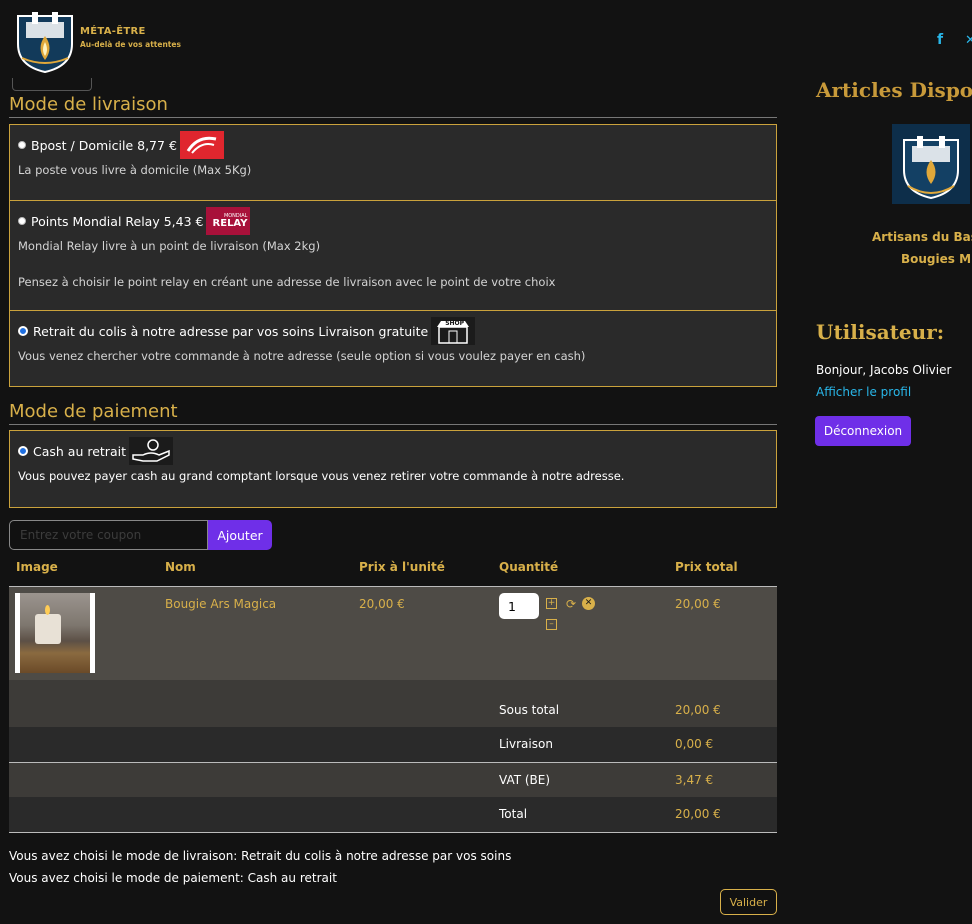 The height and width of the screenshot is (924, 972). Describe the element at coordinates (393, 745) in the screenshot. I see `summary-row-delivery` at that location.